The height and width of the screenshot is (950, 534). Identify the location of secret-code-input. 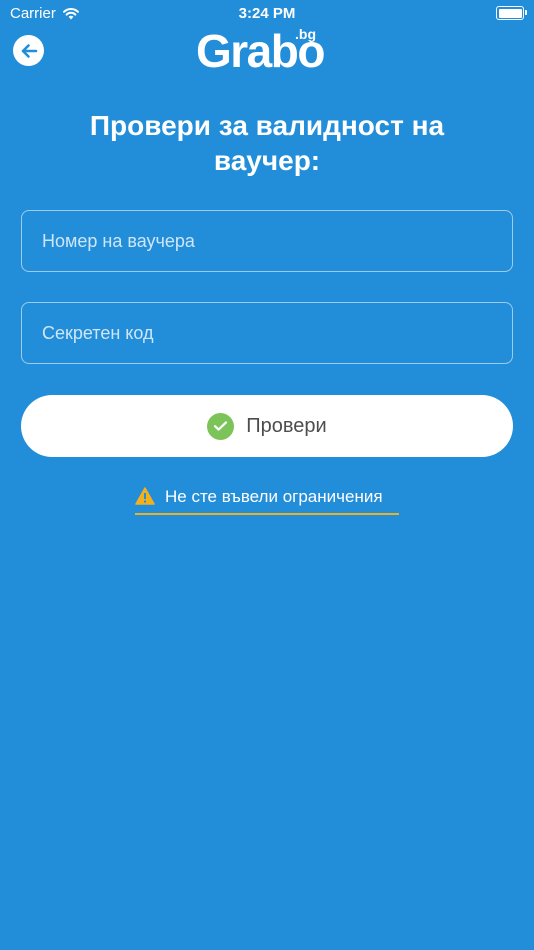
(267, 333).